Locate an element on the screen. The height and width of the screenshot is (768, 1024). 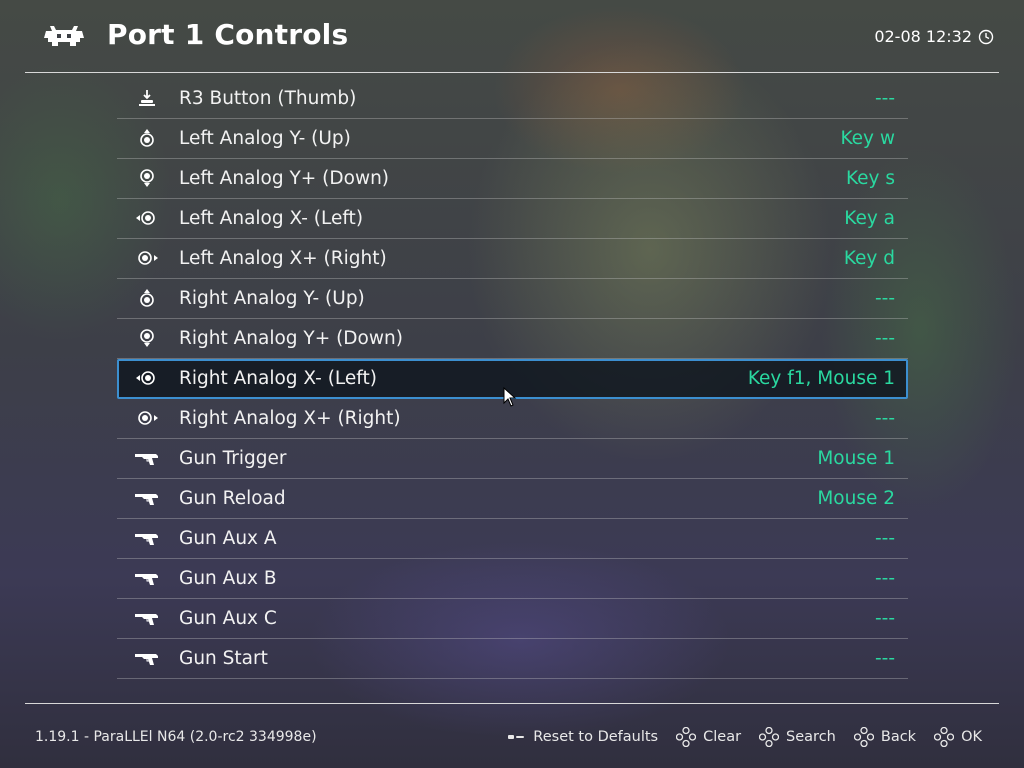
control-label: Gun Aux C is located at coordinates (228, 618).